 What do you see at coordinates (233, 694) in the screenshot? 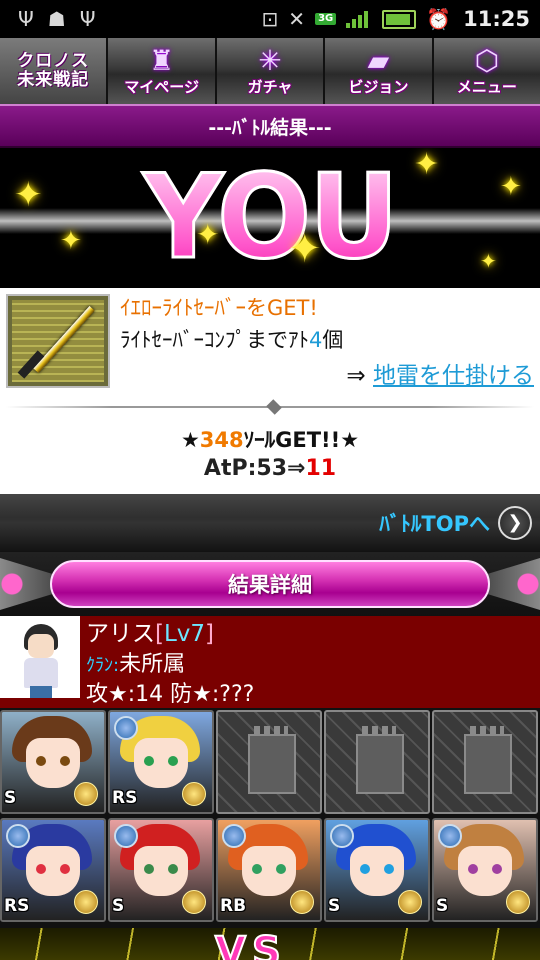
I see `defense-value: :???` at bounding box center [233, 694].